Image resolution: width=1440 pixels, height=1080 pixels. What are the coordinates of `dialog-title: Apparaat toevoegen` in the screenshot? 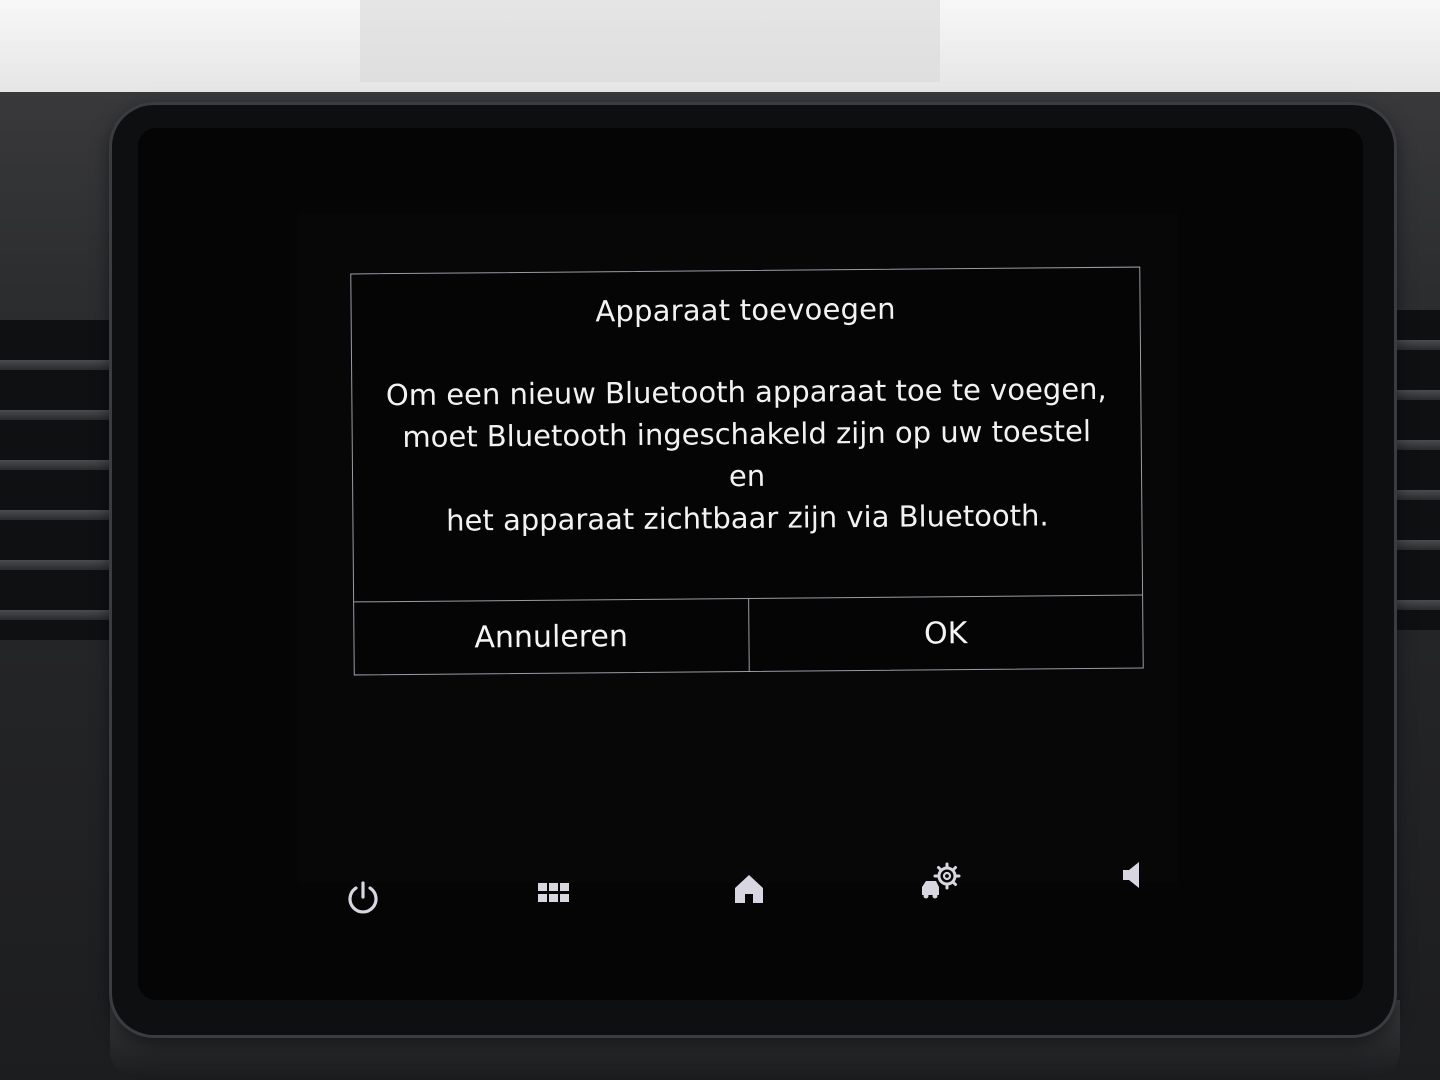 It's located at (745, 310).